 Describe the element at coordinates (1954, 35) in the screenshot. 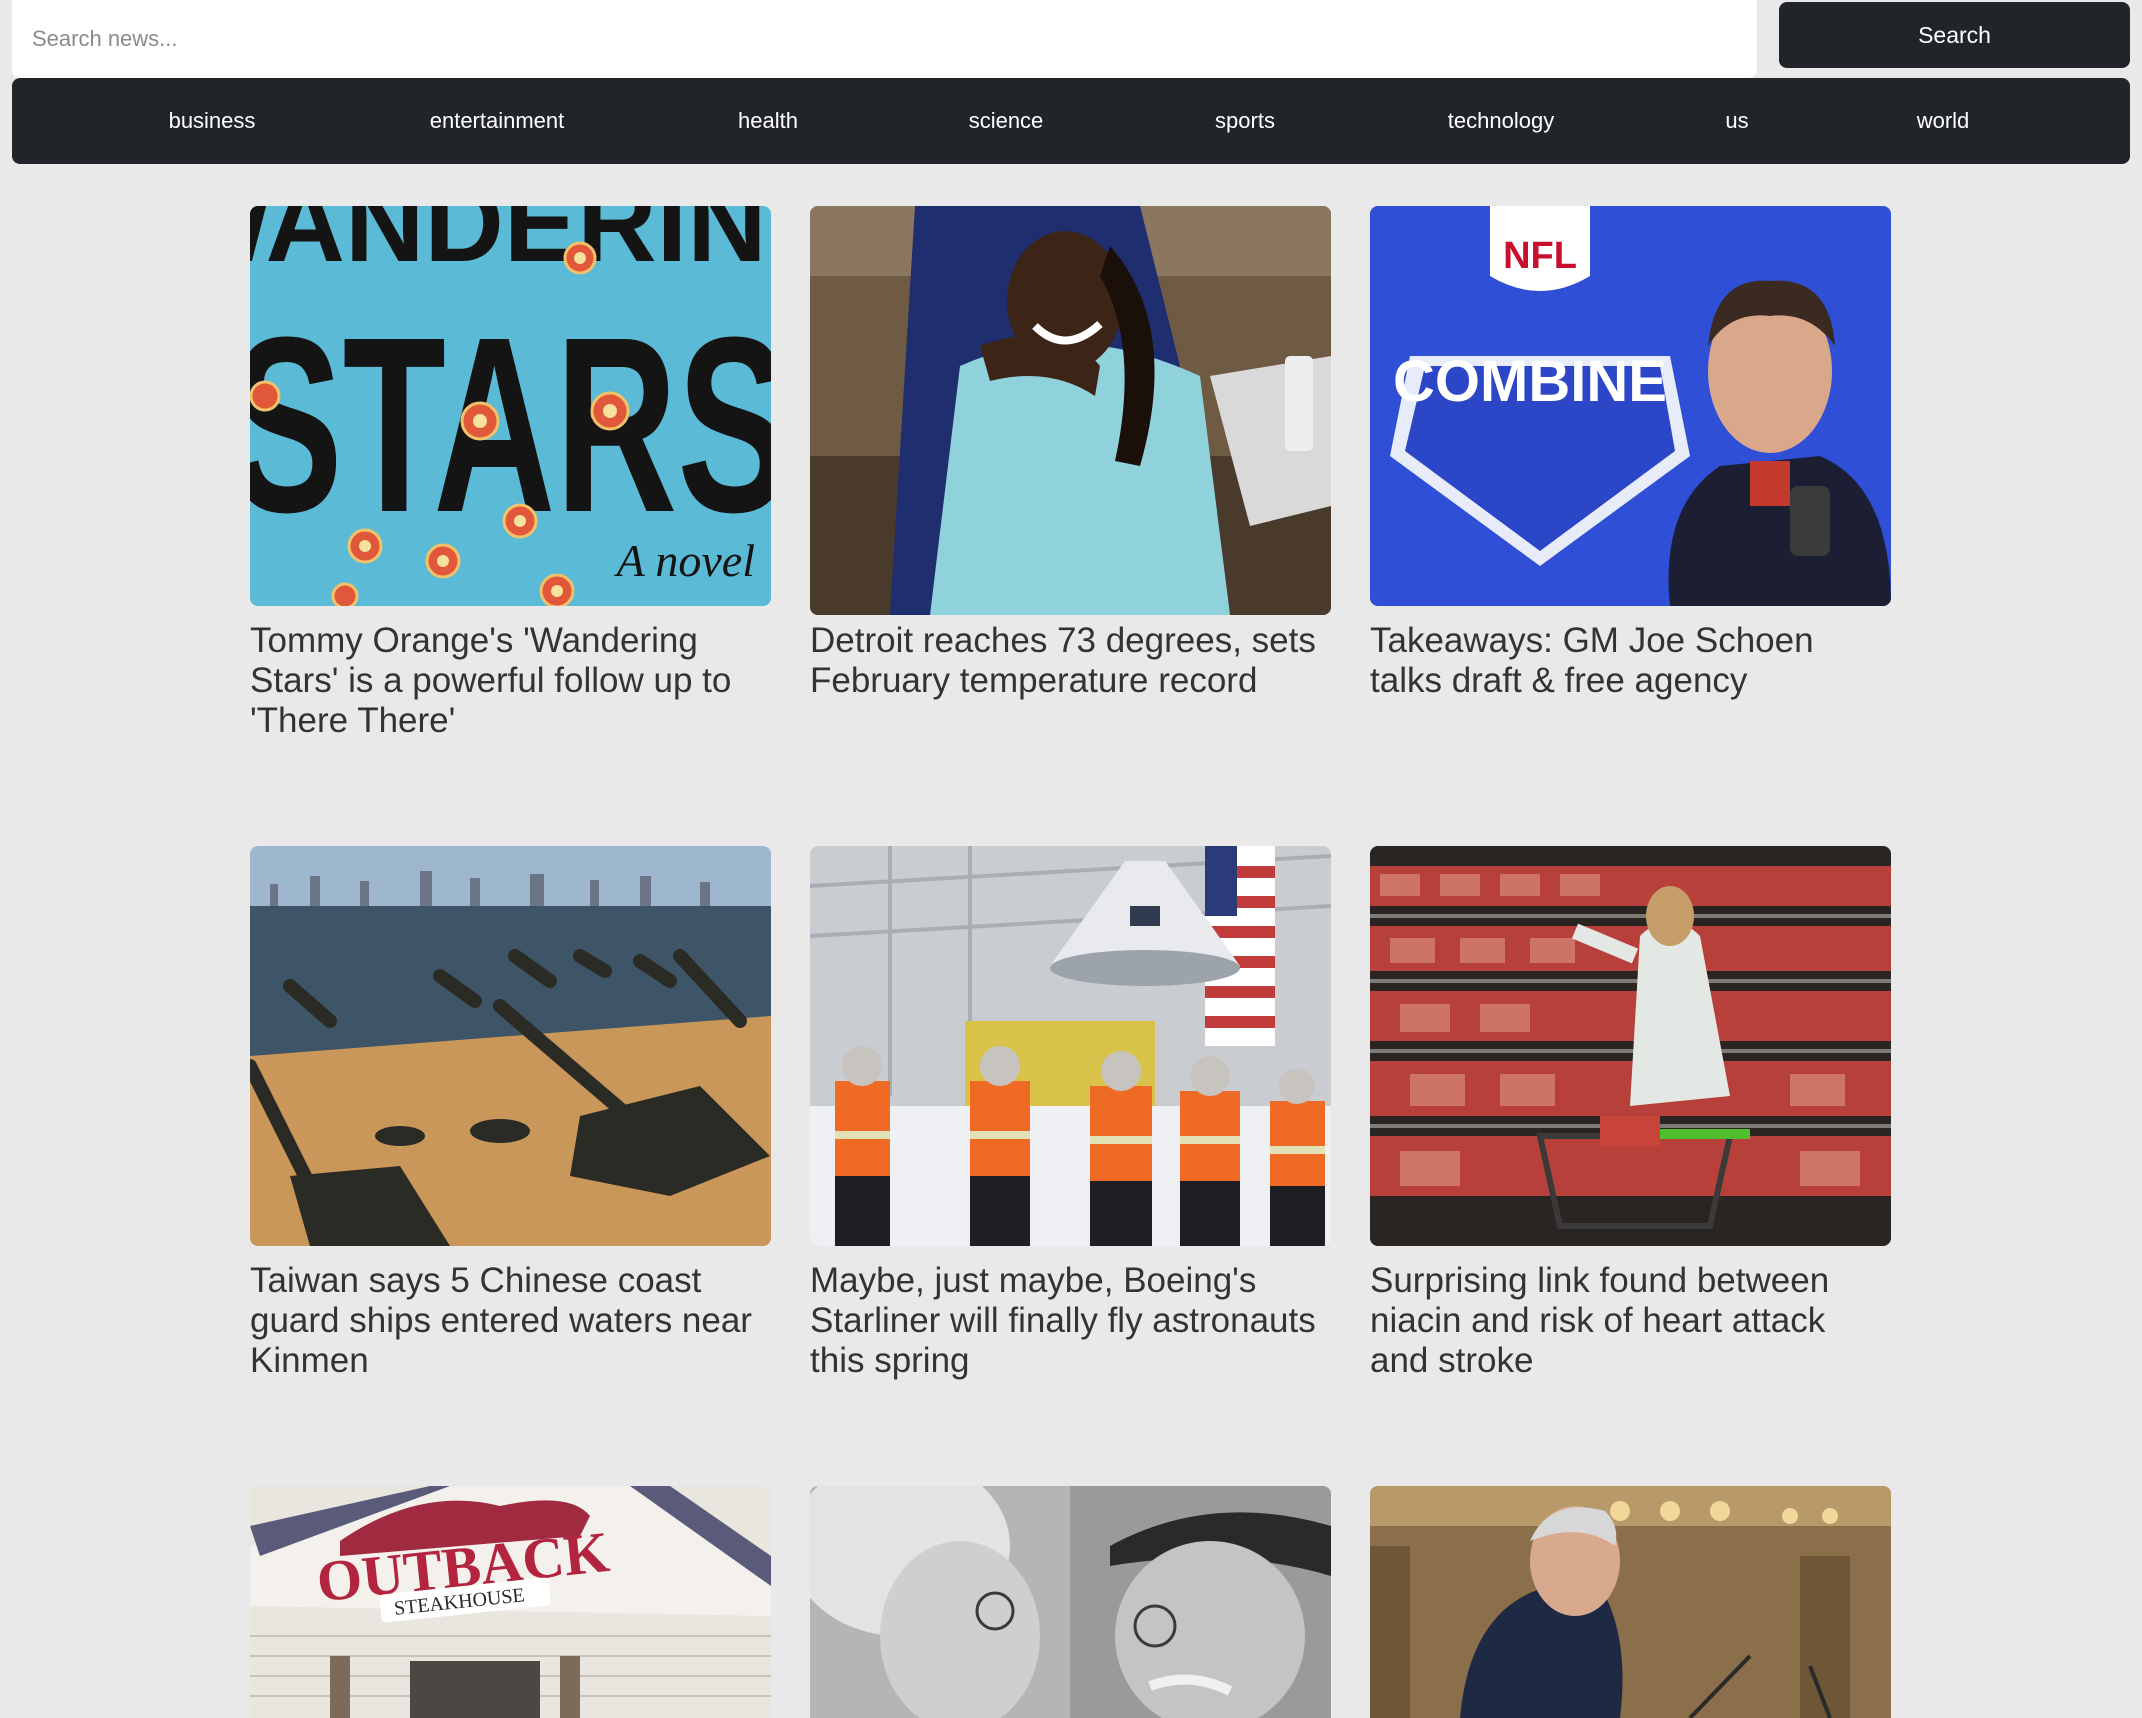

I see `search-button: Search` at that location.